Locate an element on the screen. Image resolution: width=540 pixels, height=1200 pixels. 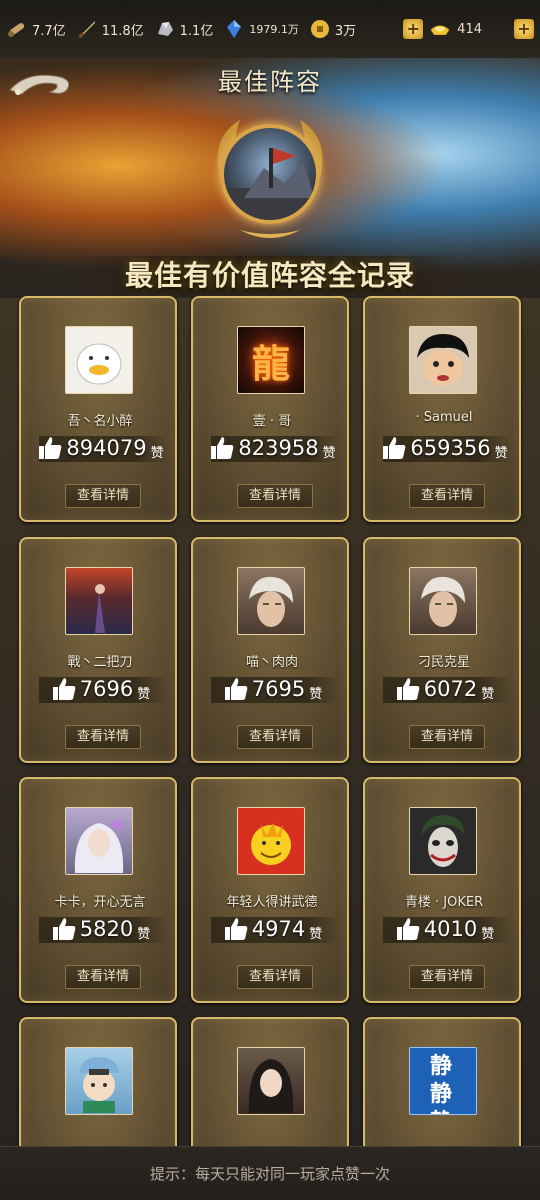
crystal-value: 1979.1万 is located at coordinates (274, 29).